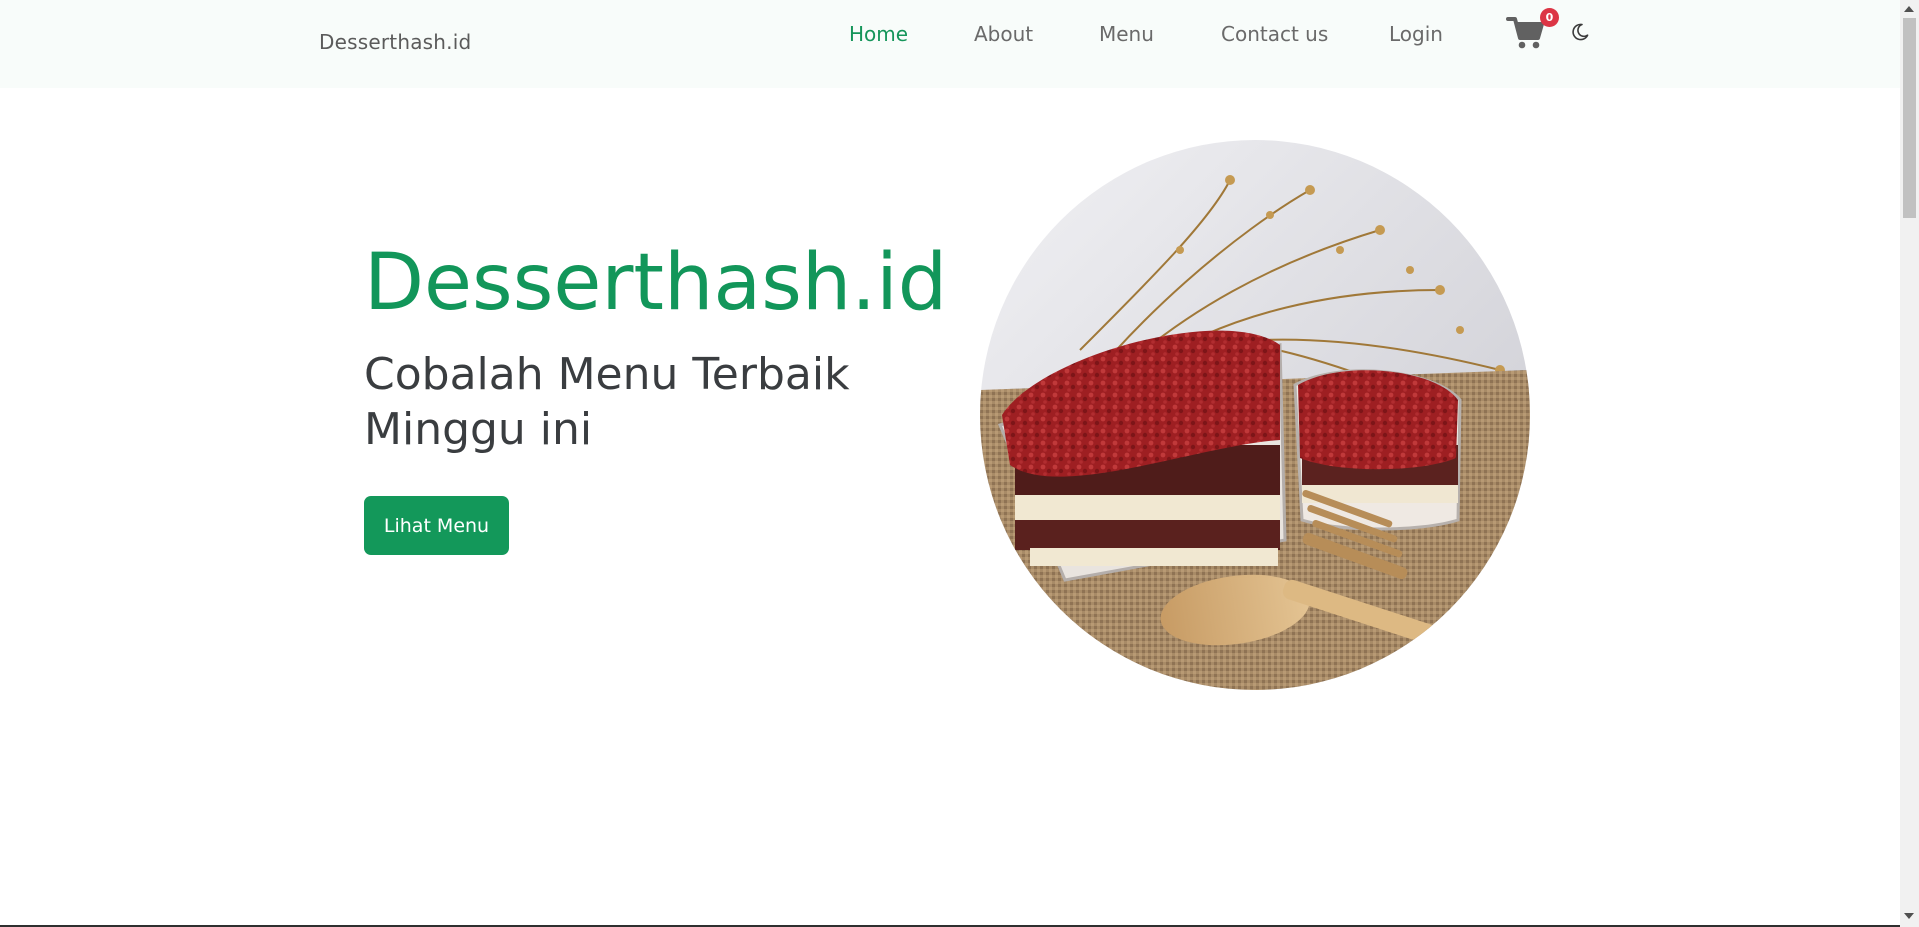 This screenshot has height=927, width=1919. What do you see at coordinates (1580, 32) in the screenshot?
I see `moon-icon` at bounding box center [1580, 32].